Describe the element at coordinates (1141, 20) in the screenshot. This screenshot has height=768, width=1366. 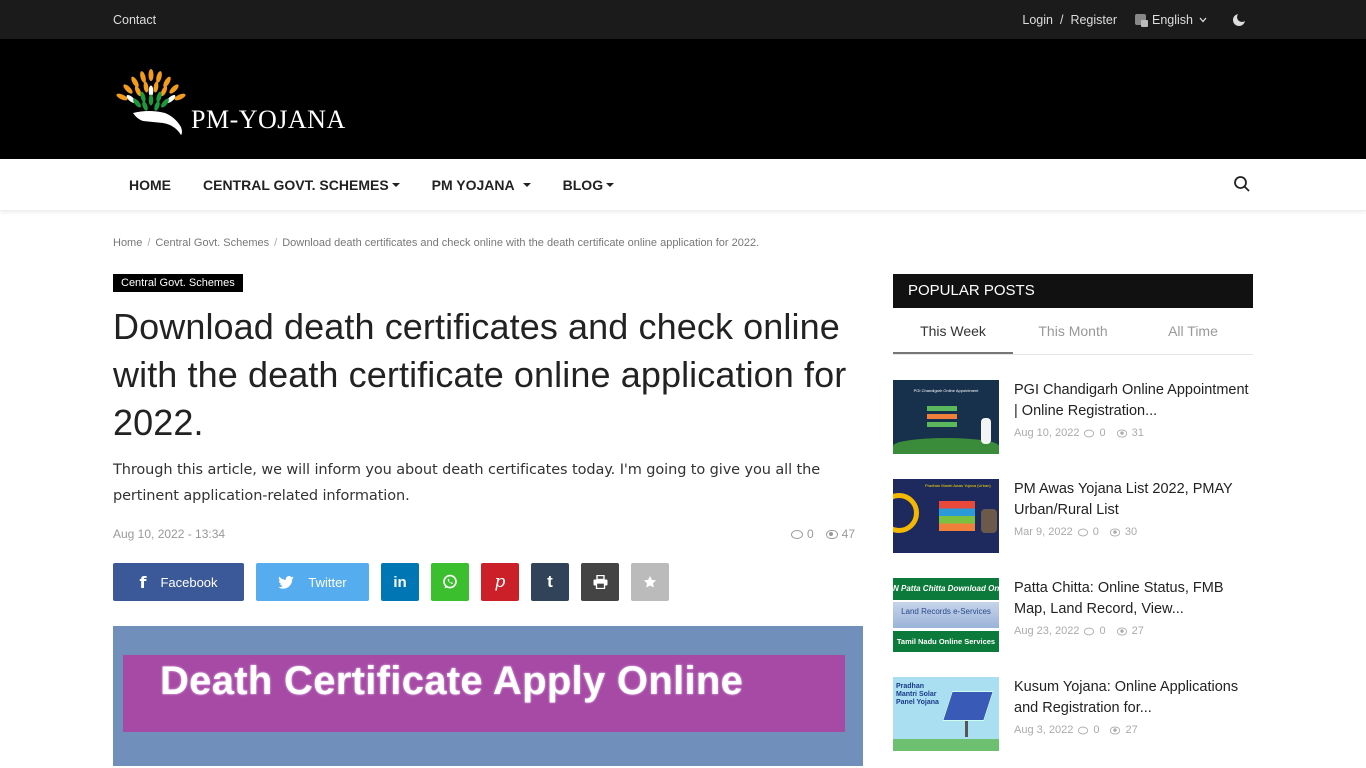
I see `translate-icon` at that location.